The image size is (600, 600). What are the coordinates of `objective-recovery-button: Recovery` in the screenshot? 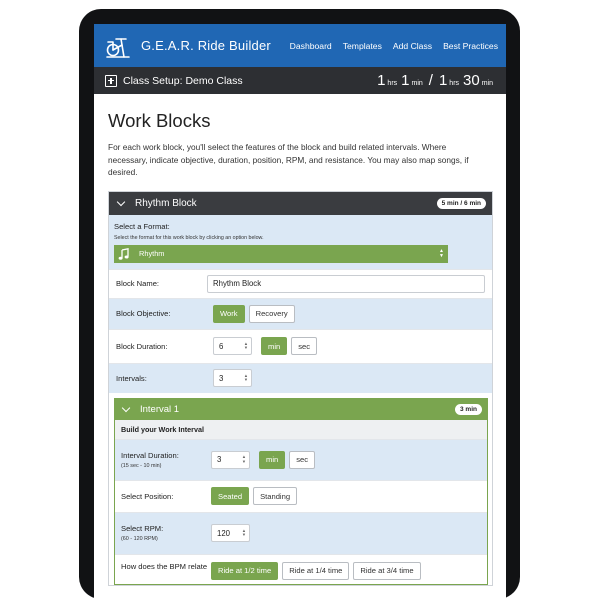 It's located at (271, 313).